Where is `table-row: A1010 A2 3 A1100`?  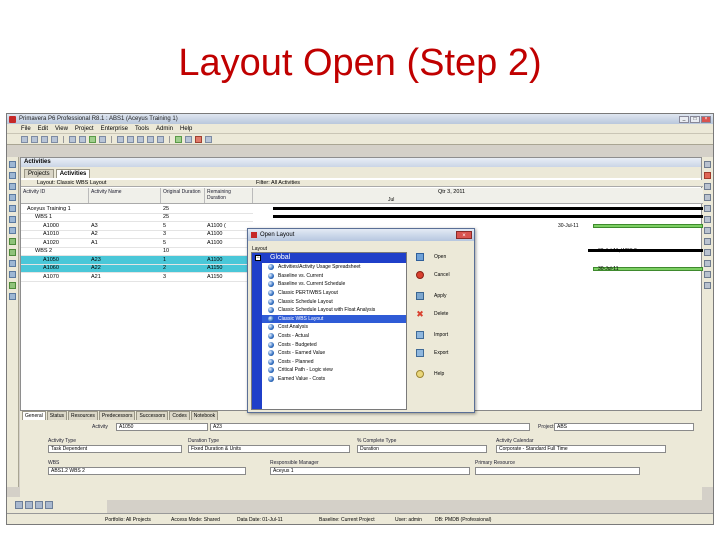 table-row: A1010 A2 3 A1100 is located at coordinates (137, 235).